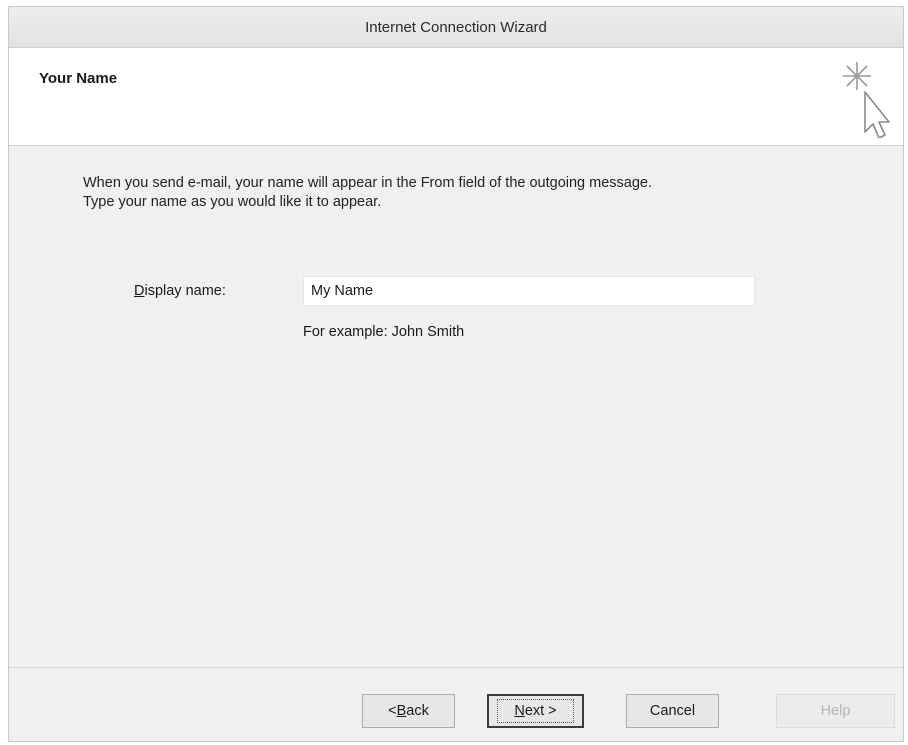 The height and width of the screenshot is (745, 908). I want to click on next-button: Next >, so click(535, 711).